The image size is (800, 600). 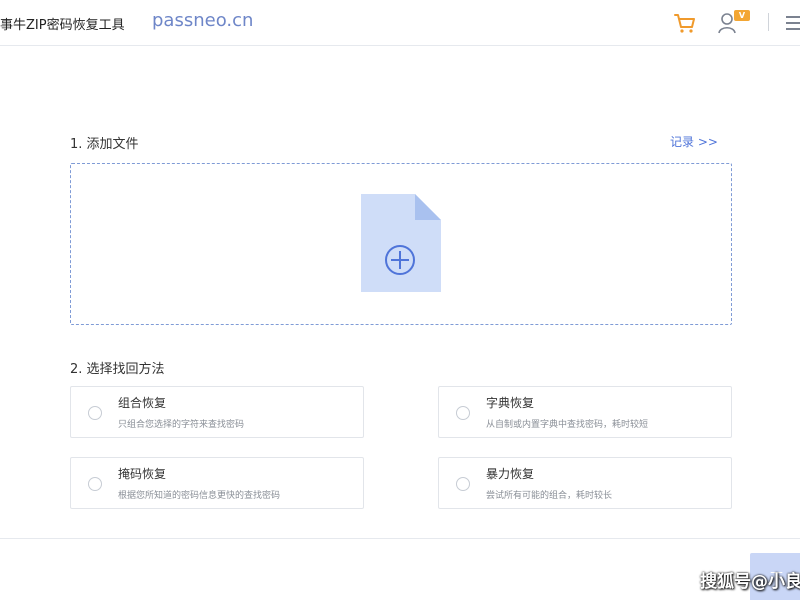 I want to click on title-bar: 事牛ZIP密码恢复工具 passneo.cn V, so click(x=400, y=23).